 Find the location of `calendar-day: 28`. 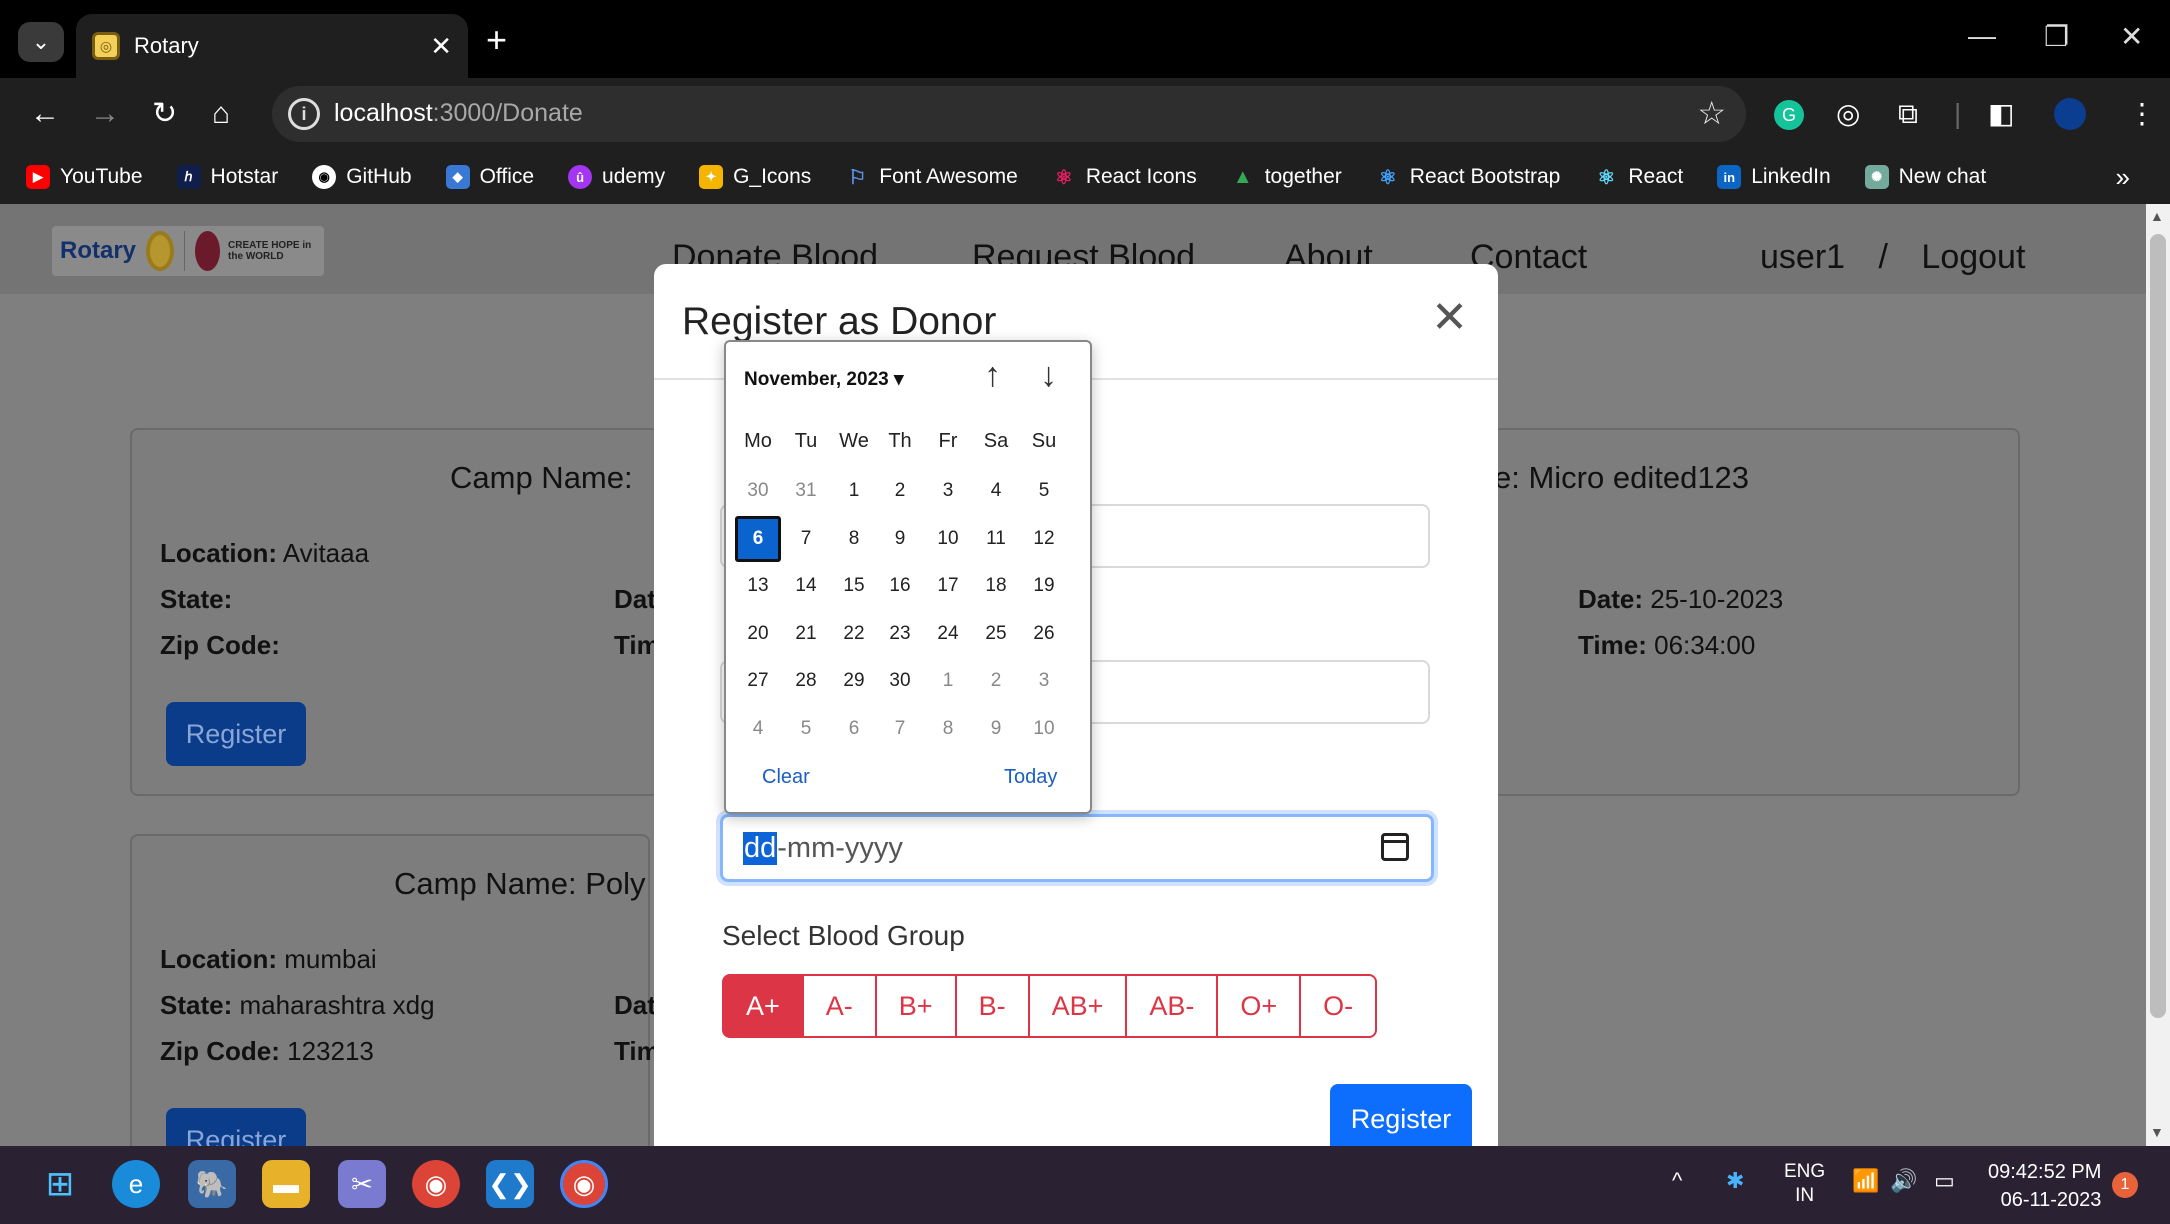

calendar-day: 28 is located at coordinates (806, 681).